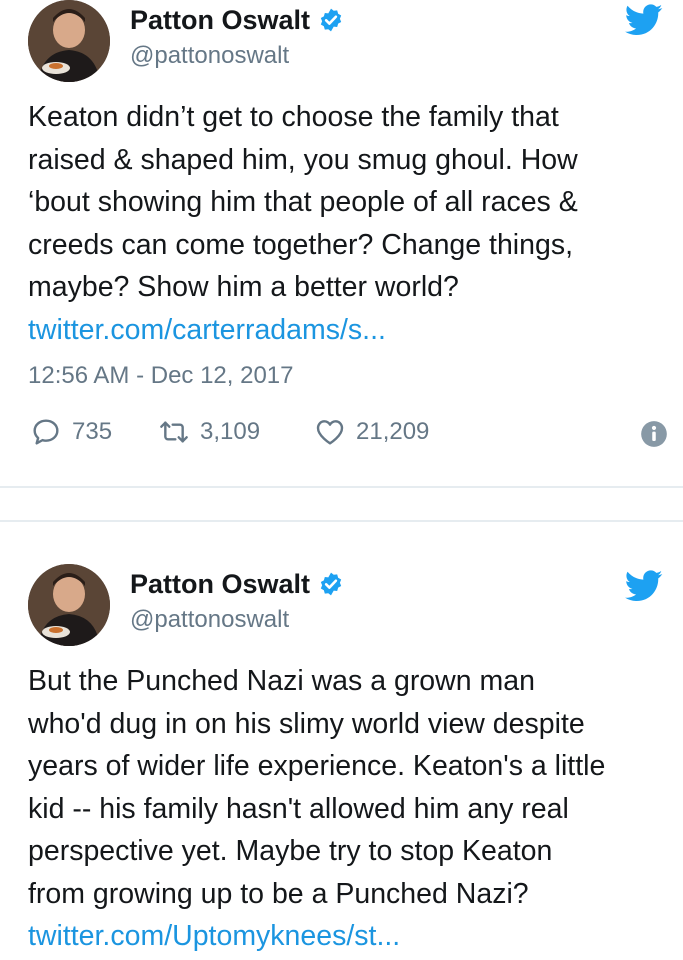 The width and height of the screenshot is (683, 960). I want to click on tweet-timestamp: 12:56 AM - Dec 12, 2017, so click(161, 376).